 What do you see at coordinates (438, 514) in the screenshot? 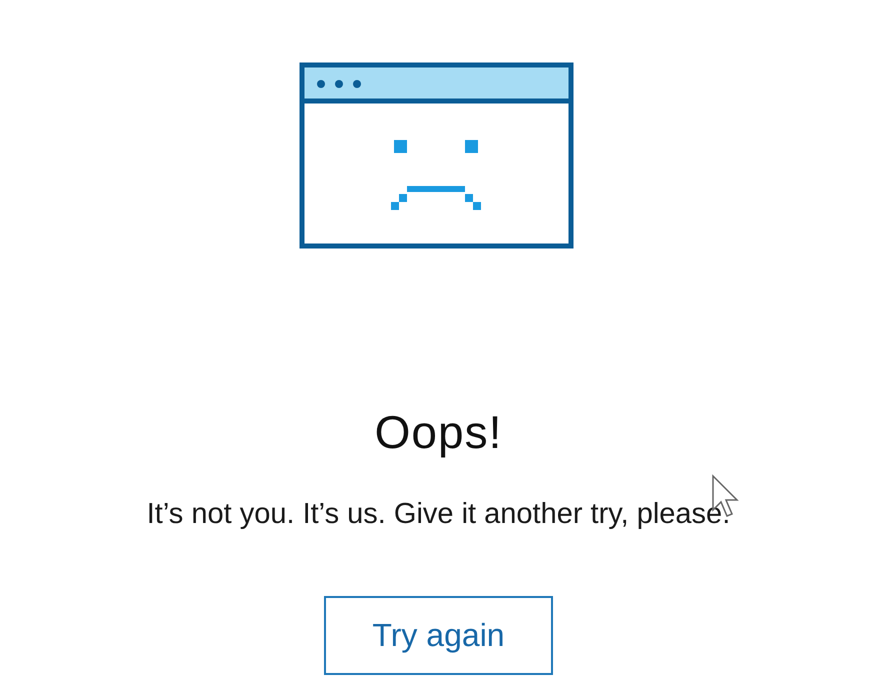
I see `error-message: It’s not you. It’s us. Give it another try, please.` at bounding box center [438, 514].